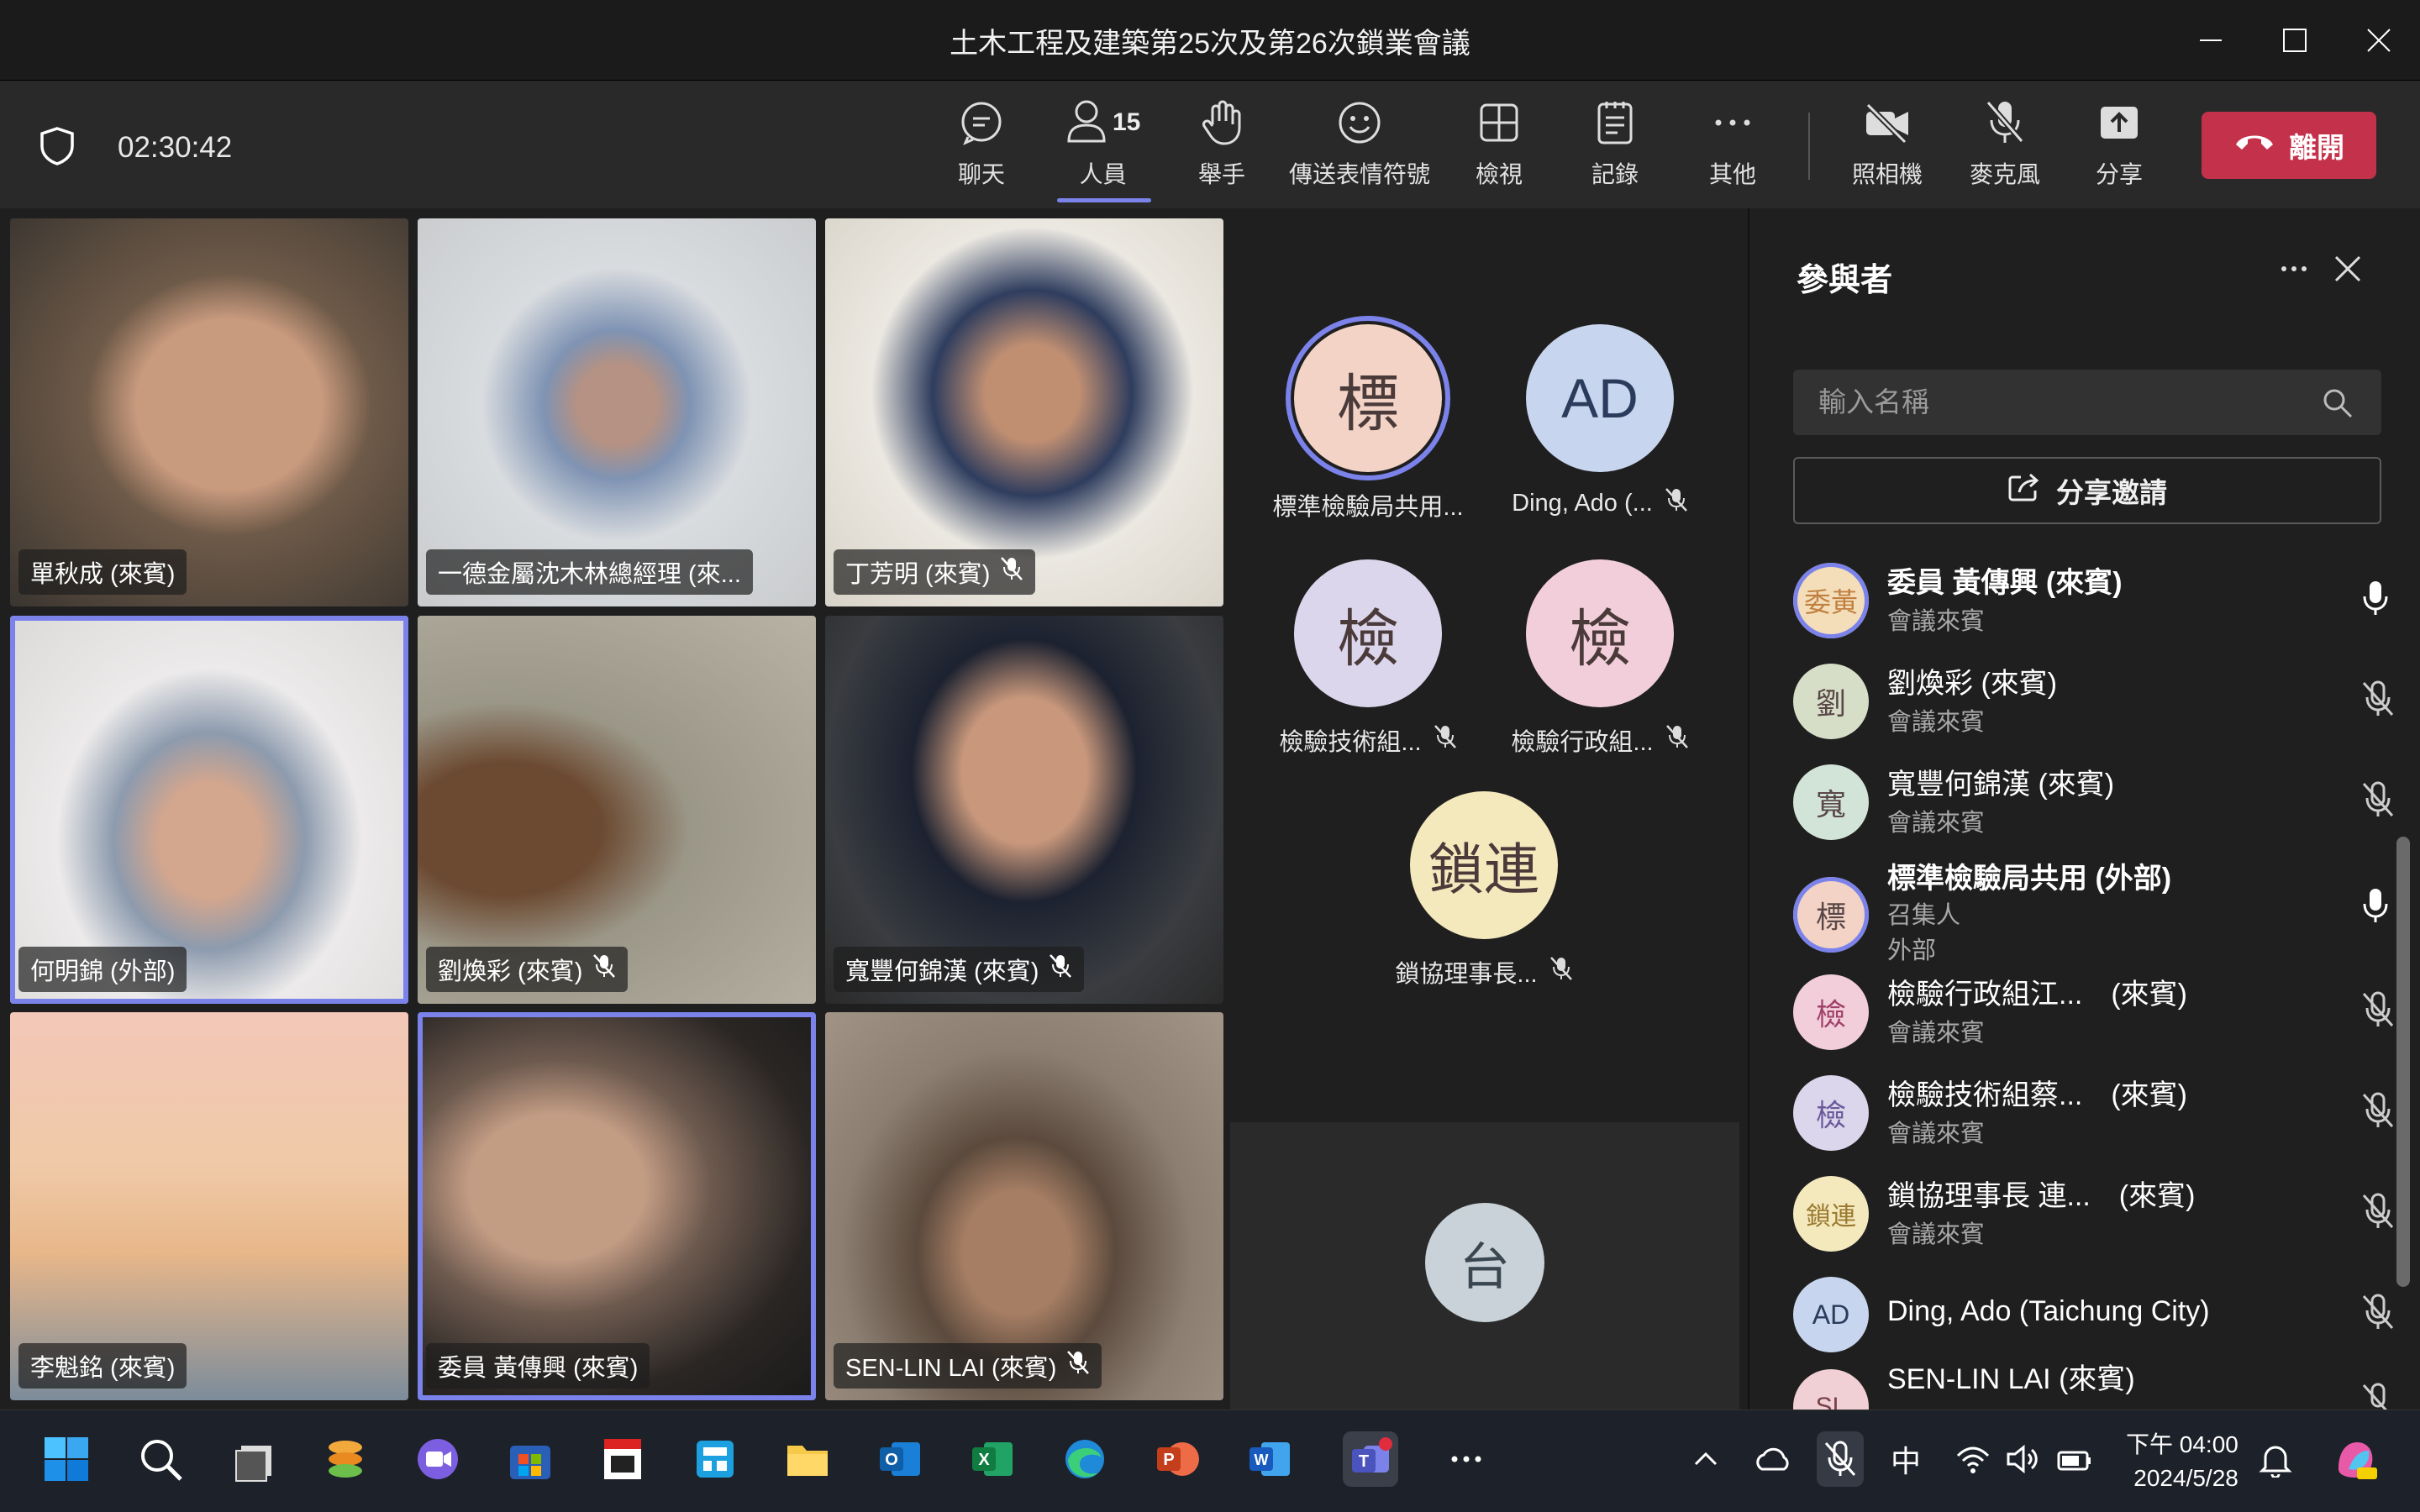 This screenshot has width=2420, height=1512. What do you see at coordinates (2005, 174) in the screenshot?
I see `mic-label: 麥克風` at bounding box center [2005, 174].